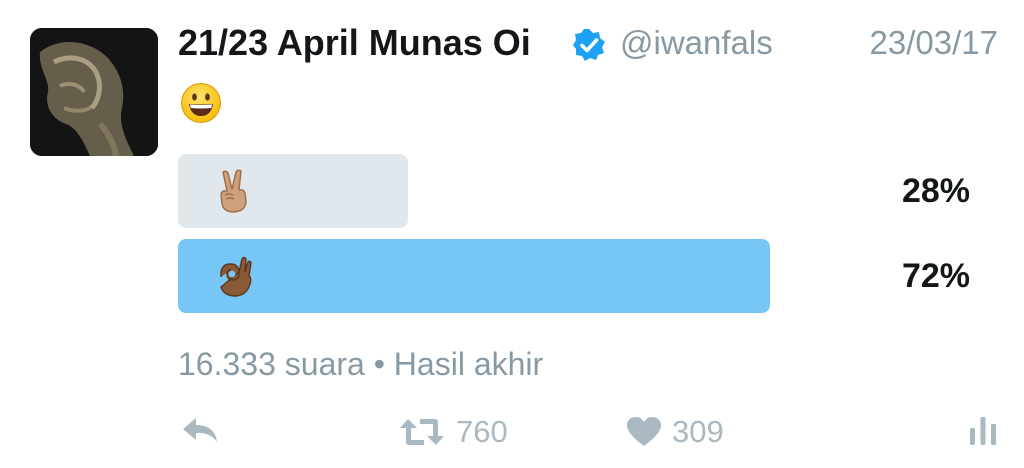 Image resolution: width=1024 pixels, height=468 pixels. I want to click on analytics-icon, so click(983, 431).